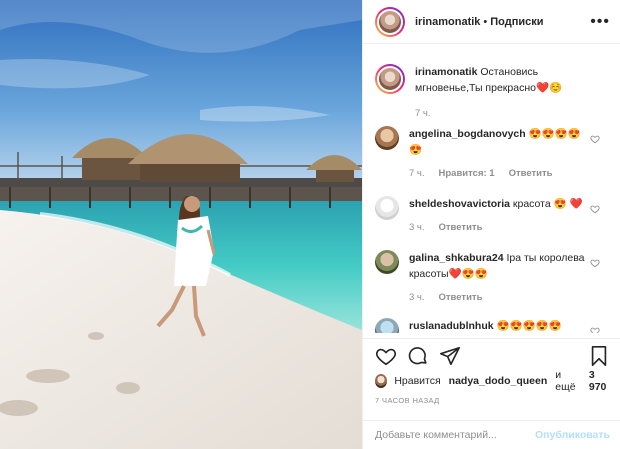 This screenshot has height=449, width=620. What do you see at coordinates (459, 204) in the screenshot?
I see `commenter-username: sheldeshovavictoria` at bounding box center [459, 204].